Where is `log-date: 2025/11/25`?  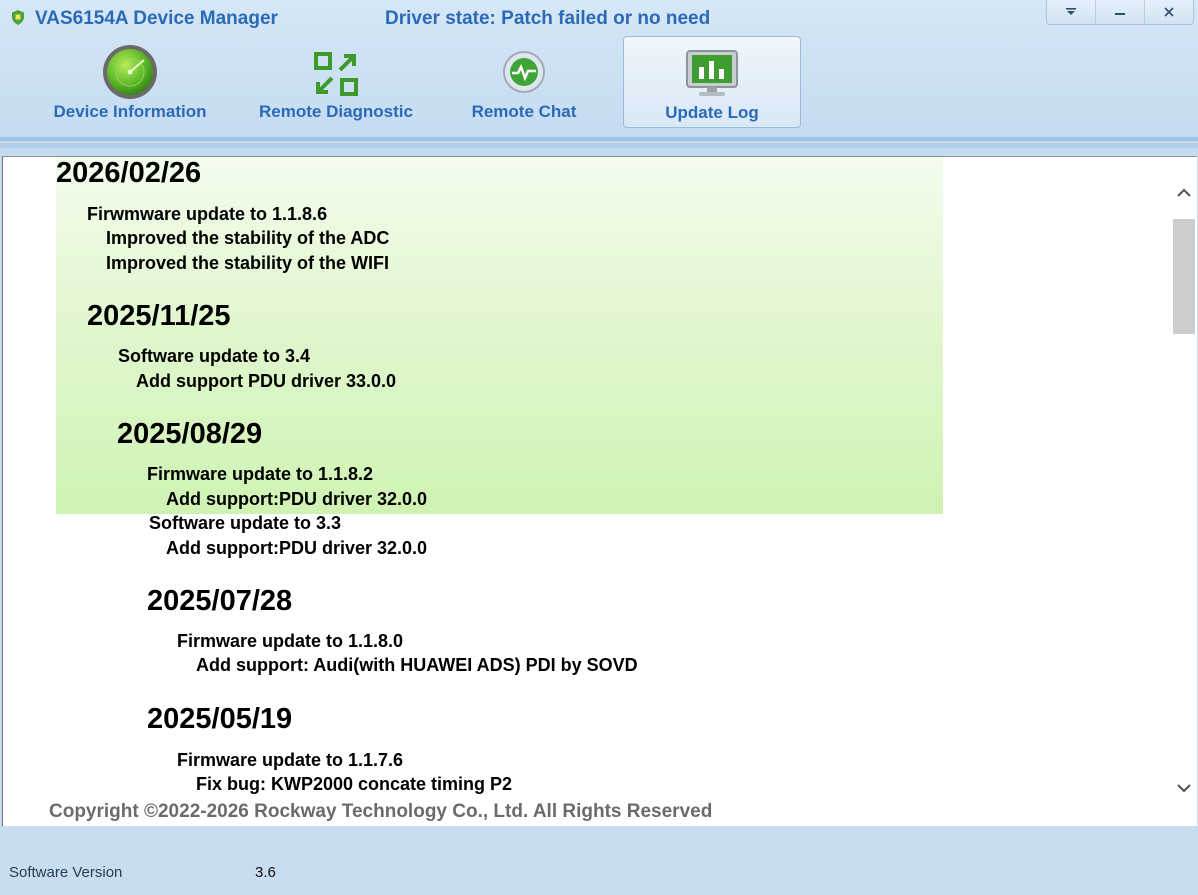
log-date: 2025/11/25 is located at coordinates (159, 316).